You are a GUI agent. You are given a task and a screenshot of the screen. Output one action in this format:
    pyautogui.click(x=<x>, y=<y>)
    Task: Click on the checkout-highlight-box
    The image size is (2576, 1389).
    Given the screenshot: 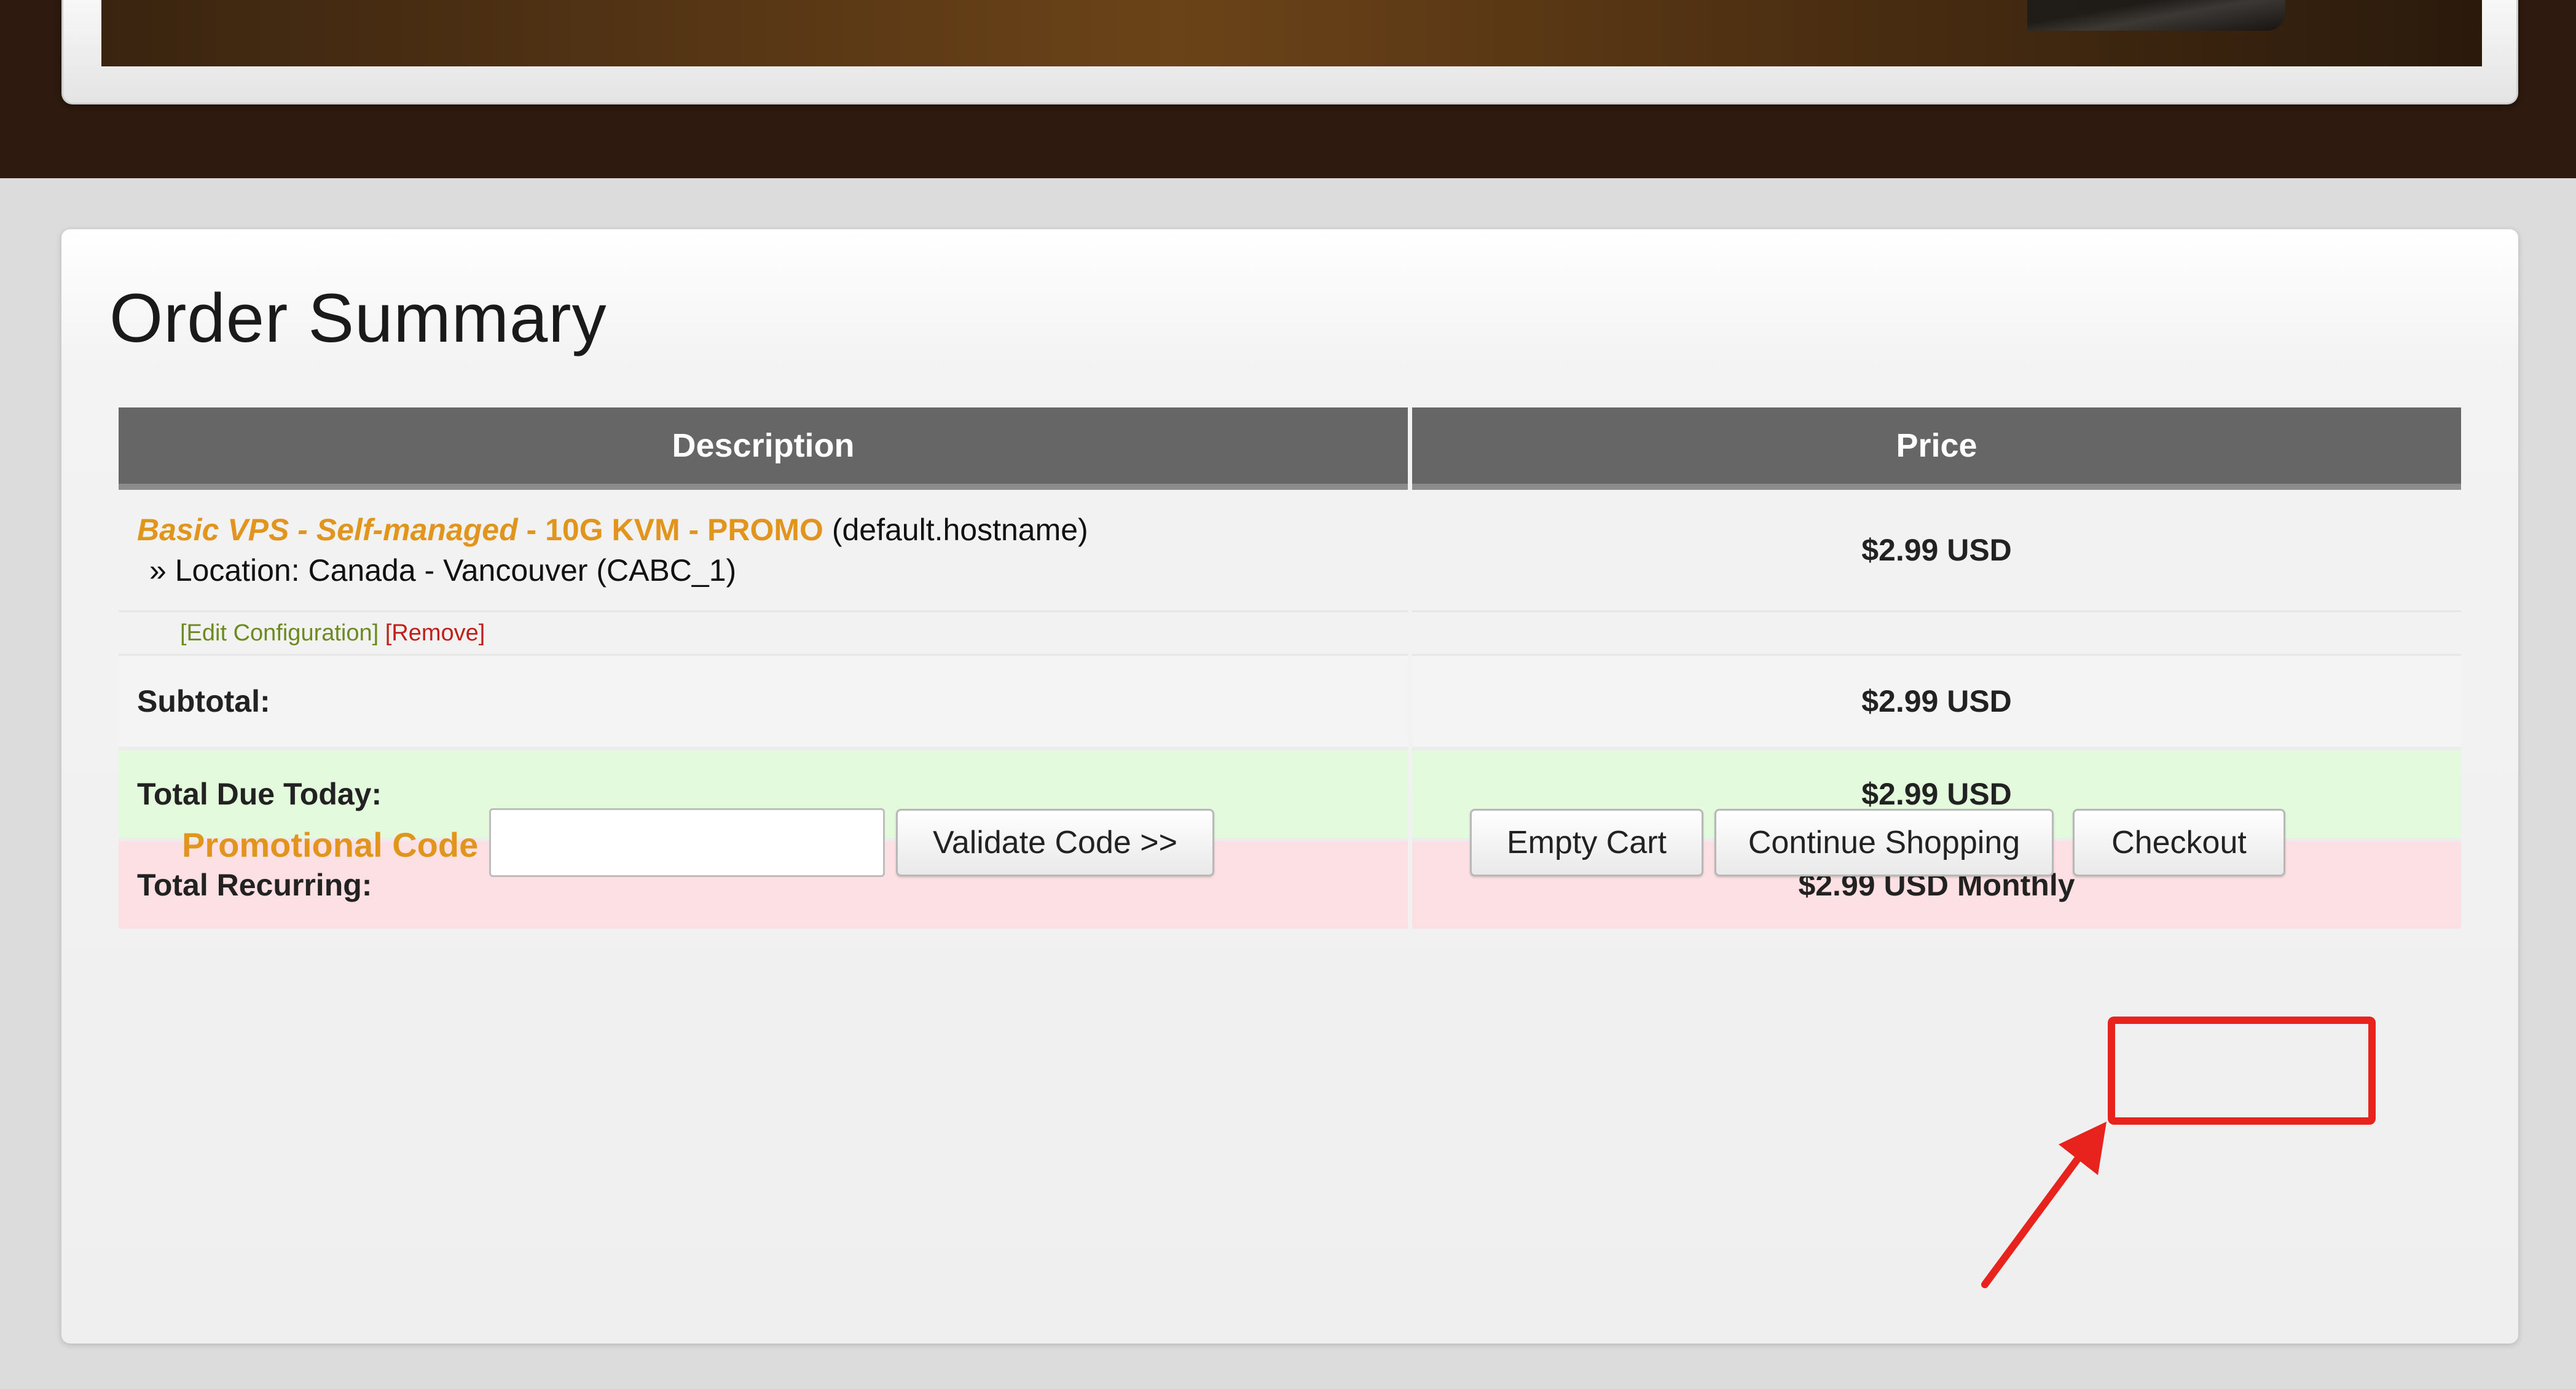 What is the action you would take?
    pyautogui.click(x=2242, y=1071)
    